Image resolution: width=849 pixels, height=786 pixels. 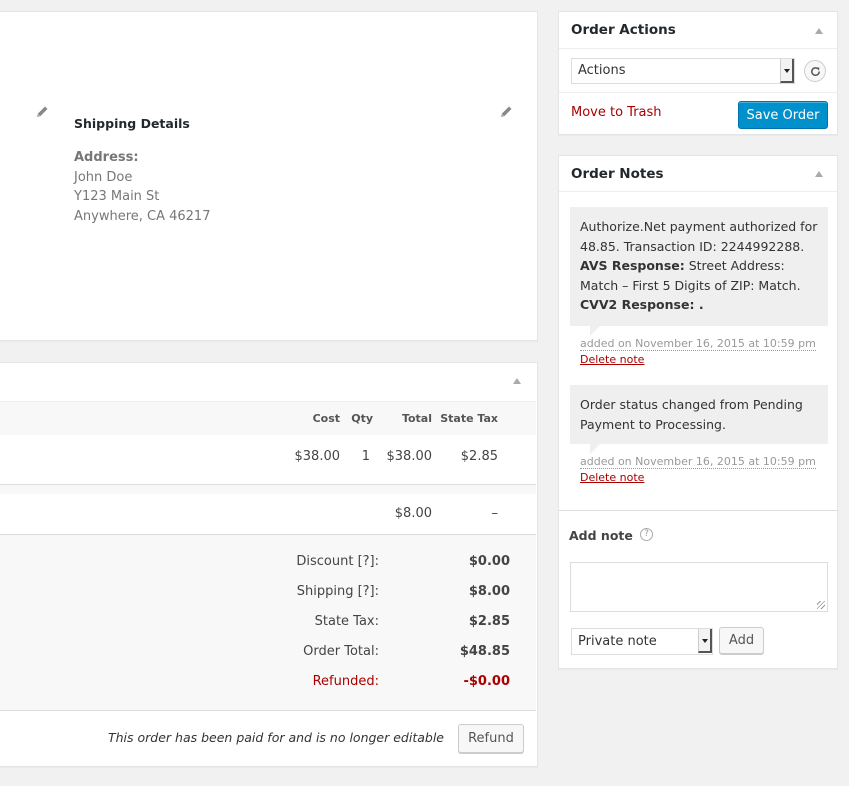 What do you see at coordinates (268, 654) in the screenshot?
I see `totals-row-order-total: Order Total: $48.85` at bounding box center [268, 654].